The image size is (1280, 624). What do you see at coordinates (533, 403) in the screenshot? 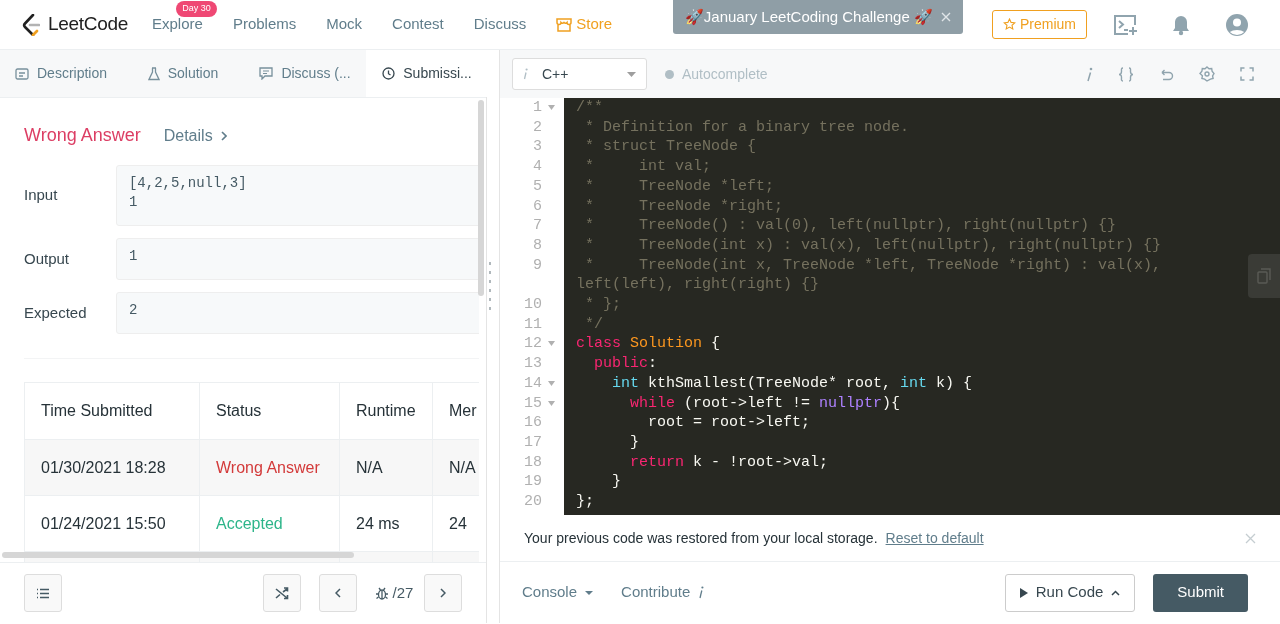
I see `line-number: 15` at bounding box center [533, 403].